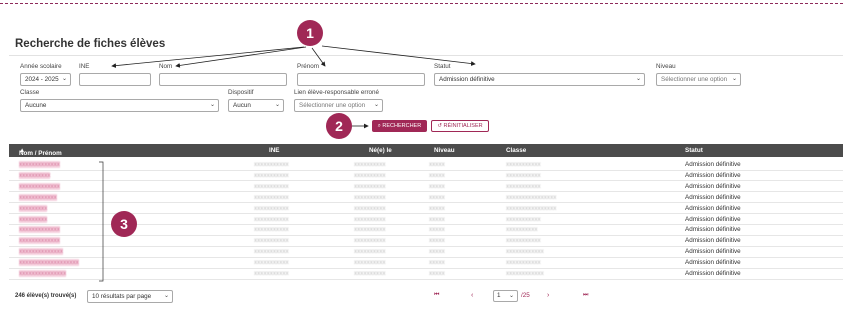  Describe the element at coordinates (40, 152) in the screenshot. I see `col-nom-header: Nom / Prénom ▲` at that location.